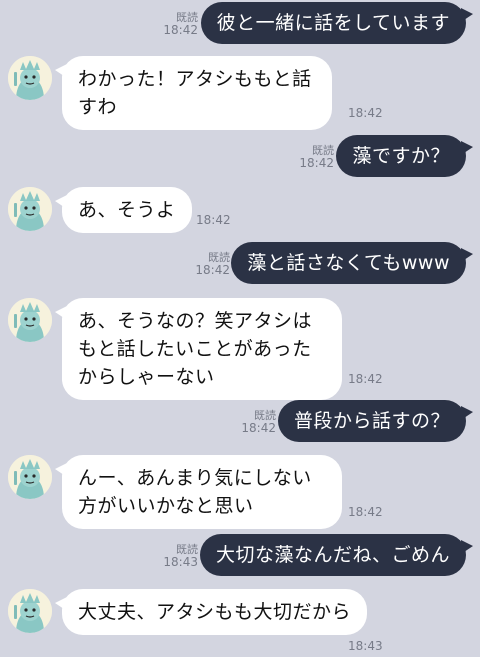 This screenshot has height=657, width=480. I want to click on message-meta: 既読 18:43, so click(180, 556).